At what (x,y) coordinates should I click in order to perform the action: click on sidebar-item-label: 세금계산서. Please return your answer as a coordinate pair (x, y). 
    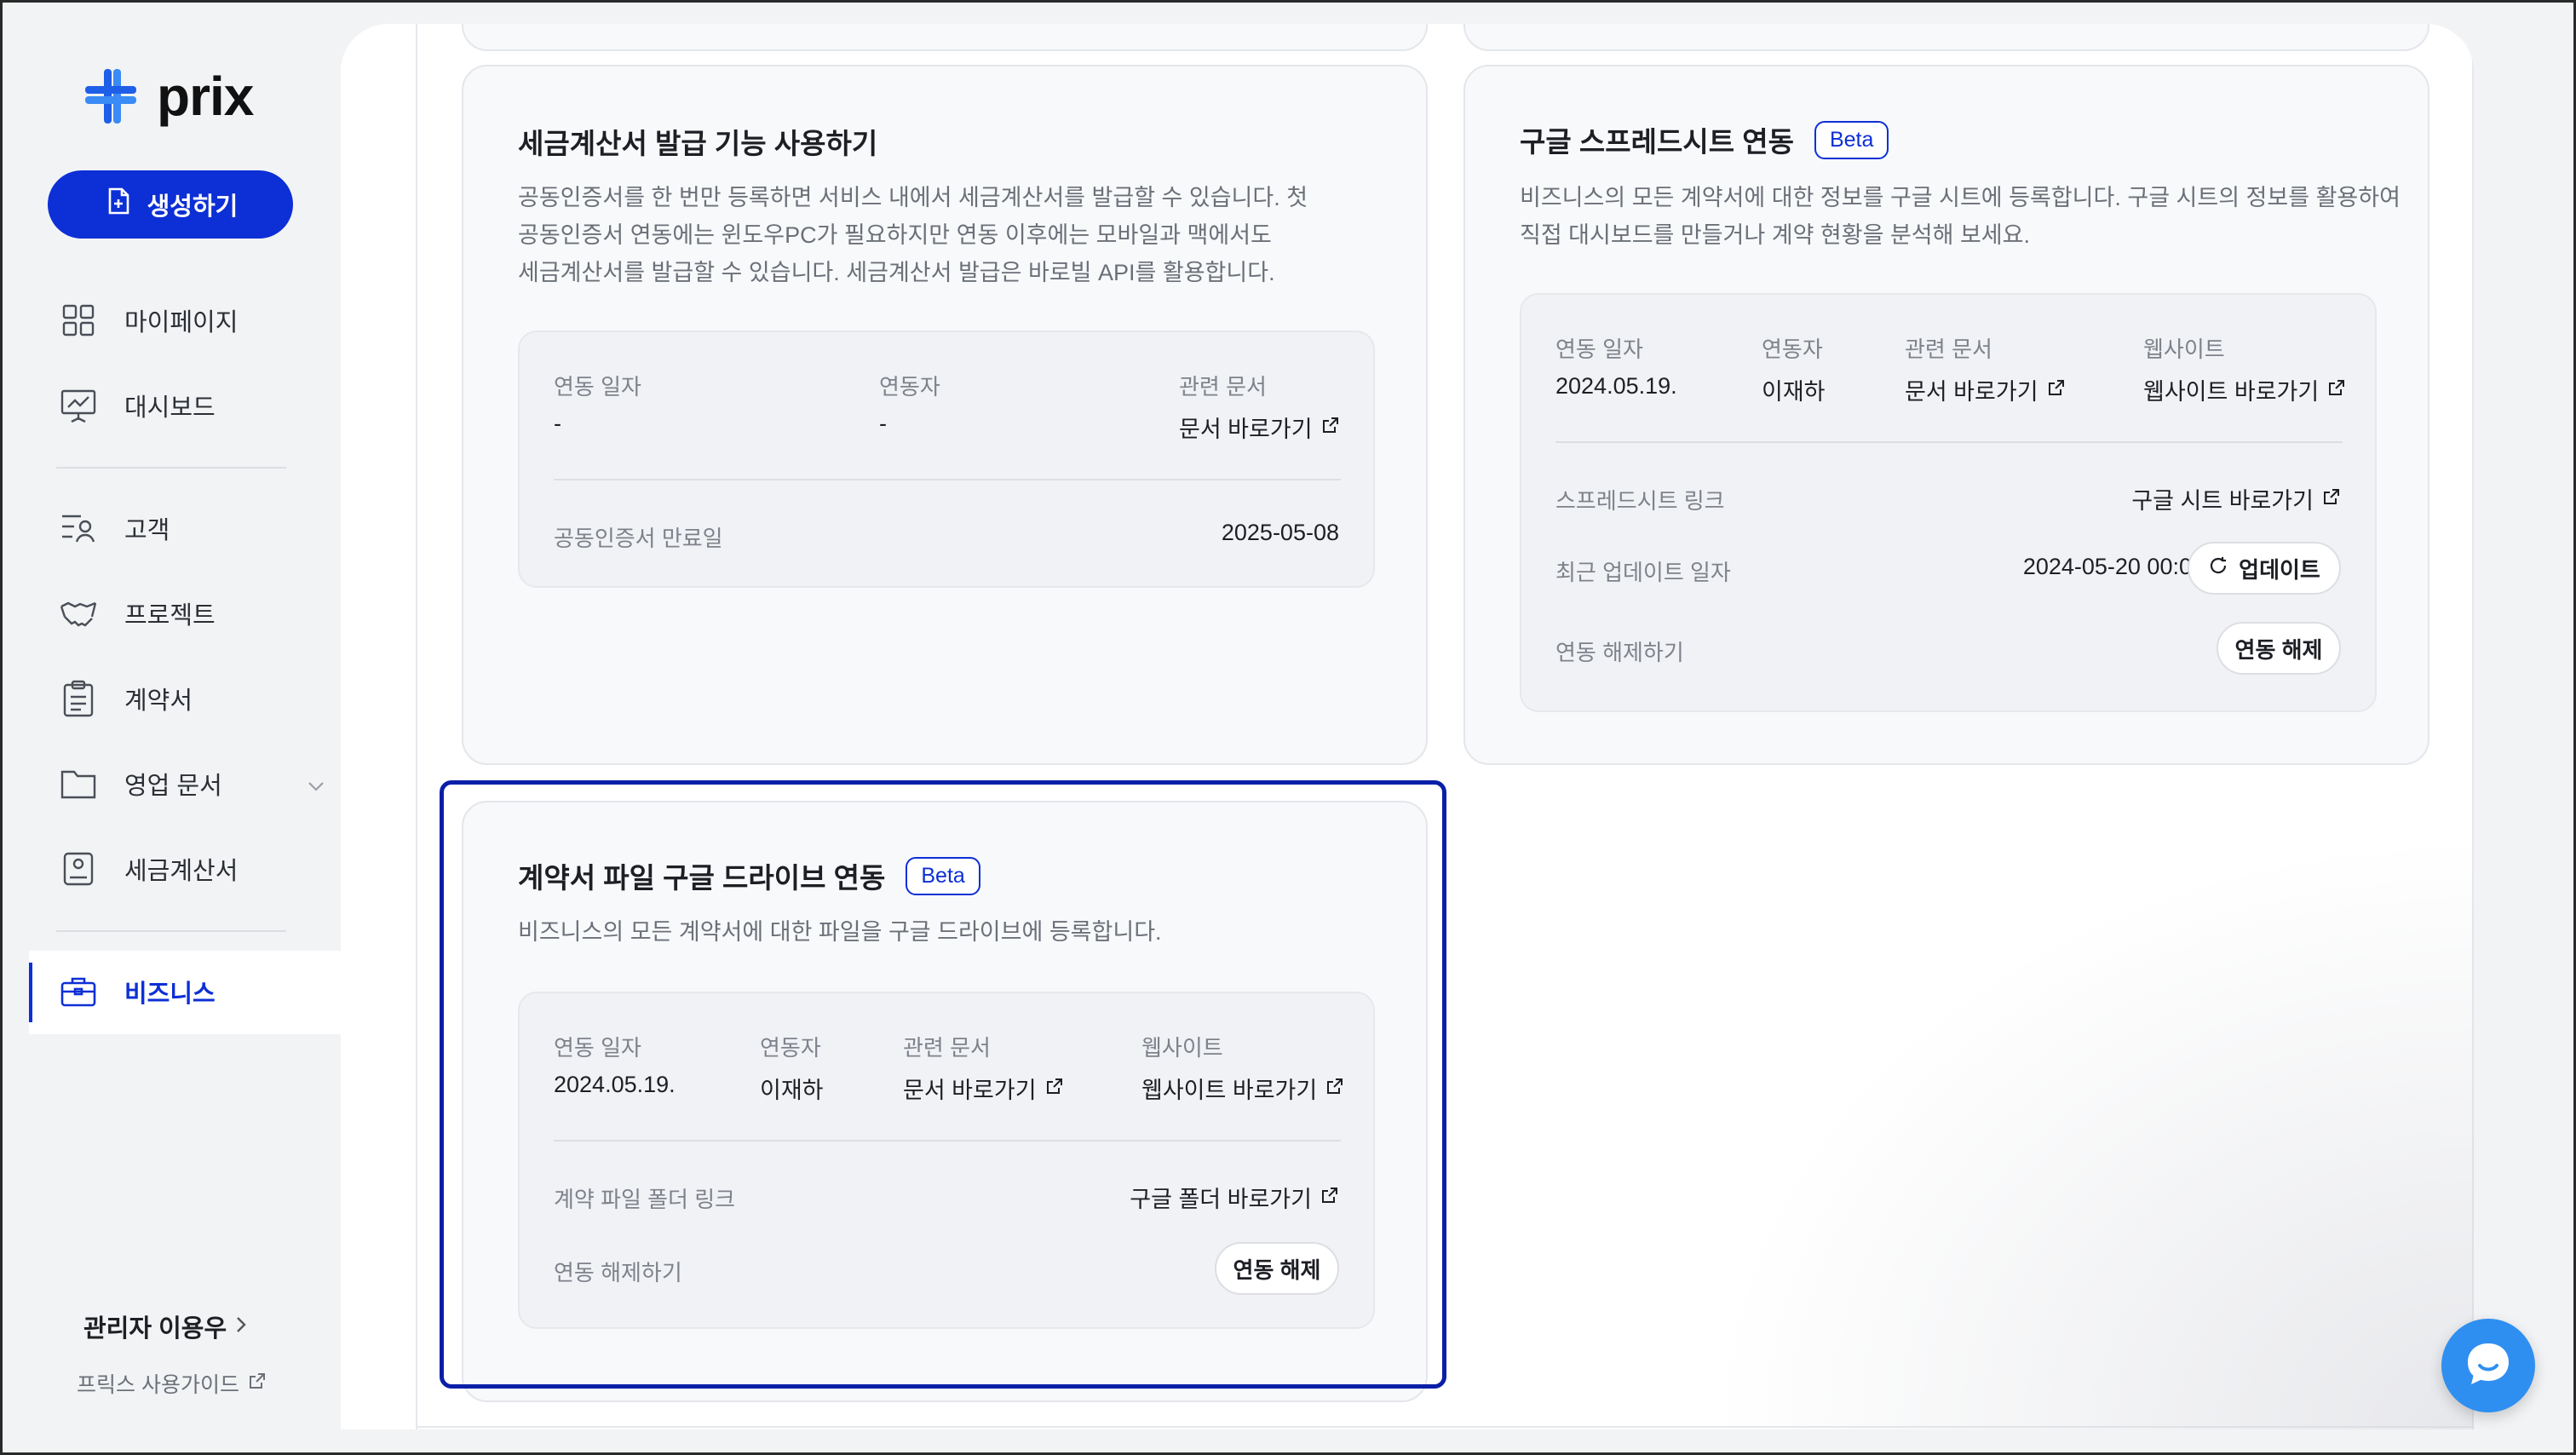
    Looking at the image, I should click on (182, 872).